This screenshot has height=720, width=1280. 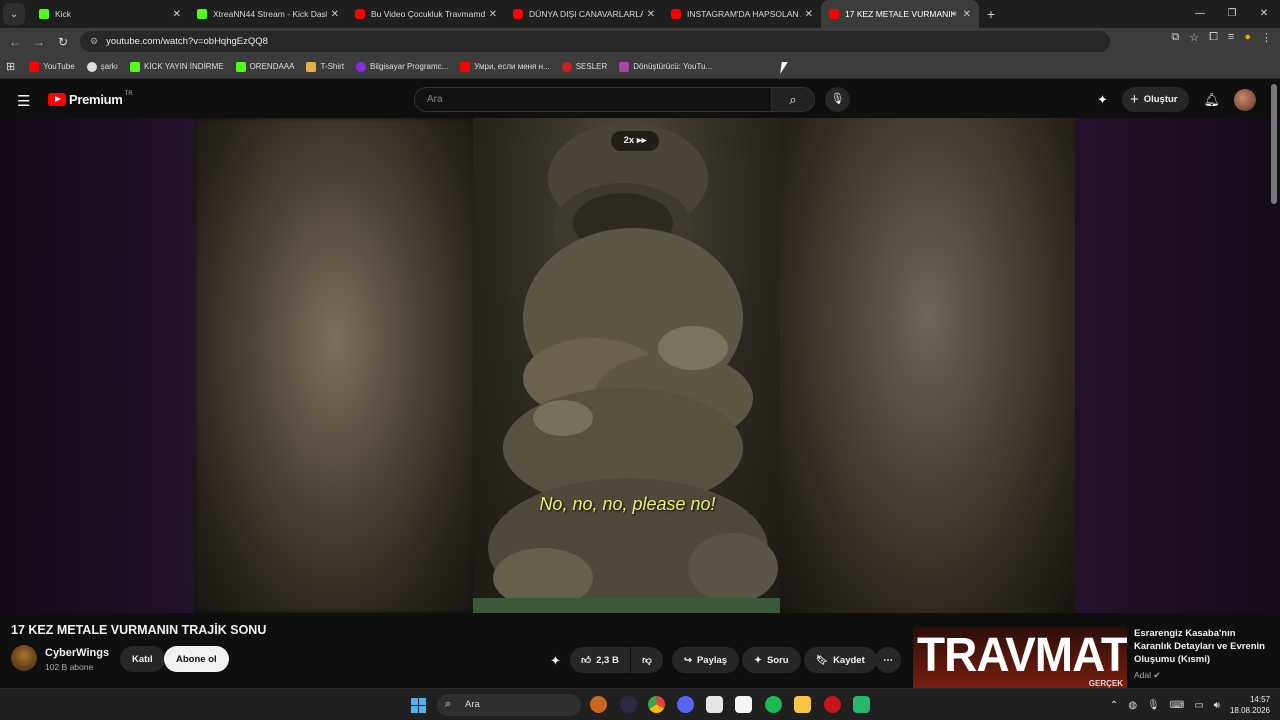 What do you see at coordinates (1266, 37) in the screenshot?
I see `more-menu-icon: ⋮` at bounding box center [1266, 37].